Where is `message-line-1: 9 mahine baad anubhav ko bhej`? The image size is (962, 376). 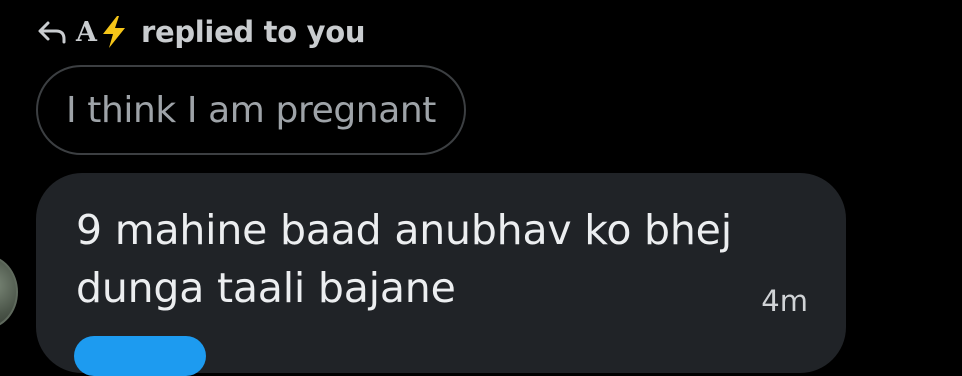
message-line-1: 9 mahine baad anubhav ko bhej is located at coordinates (404, 230).